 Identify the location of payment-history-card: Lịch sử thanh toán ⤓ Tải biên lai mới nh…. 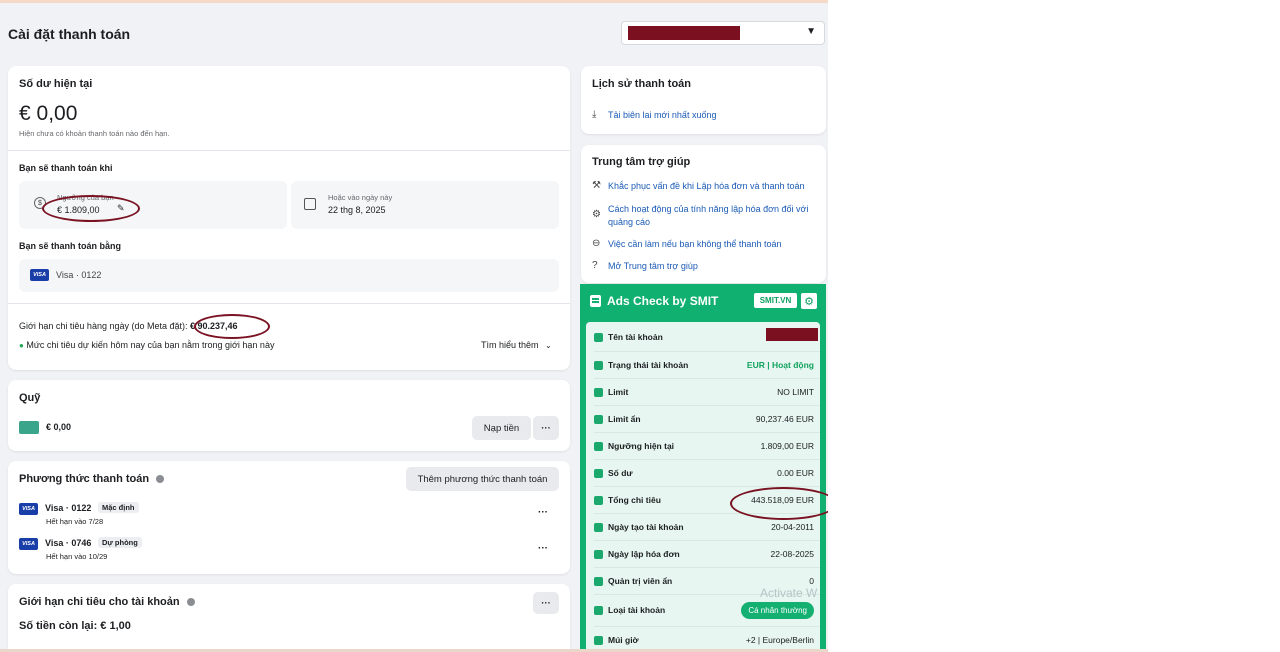
(703, 100).